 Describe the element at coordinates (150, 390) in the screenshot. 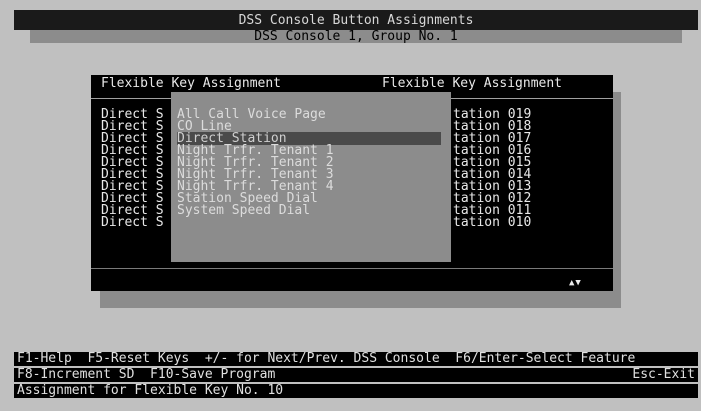

I see `assignment-info: Assignment for Flexible Key No. 10` at that location.